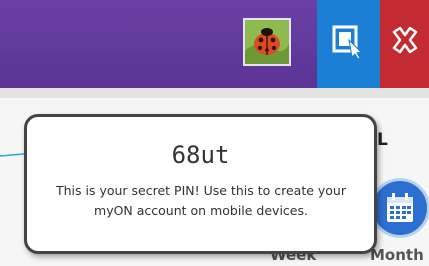 Image resolution: width=429 pixels, height=266 pixels. I want to click on pin-code-icon, so click(347, 42).